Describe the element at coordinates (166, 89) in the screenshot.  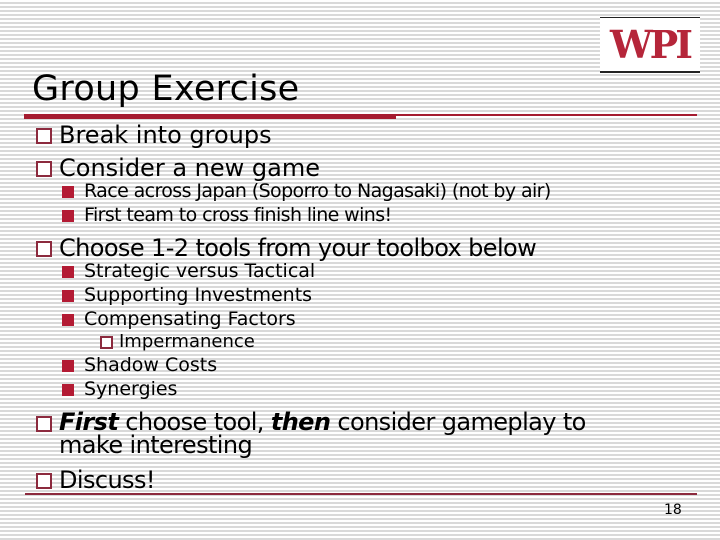
I see `slide-title: Group Exercise` at that location.